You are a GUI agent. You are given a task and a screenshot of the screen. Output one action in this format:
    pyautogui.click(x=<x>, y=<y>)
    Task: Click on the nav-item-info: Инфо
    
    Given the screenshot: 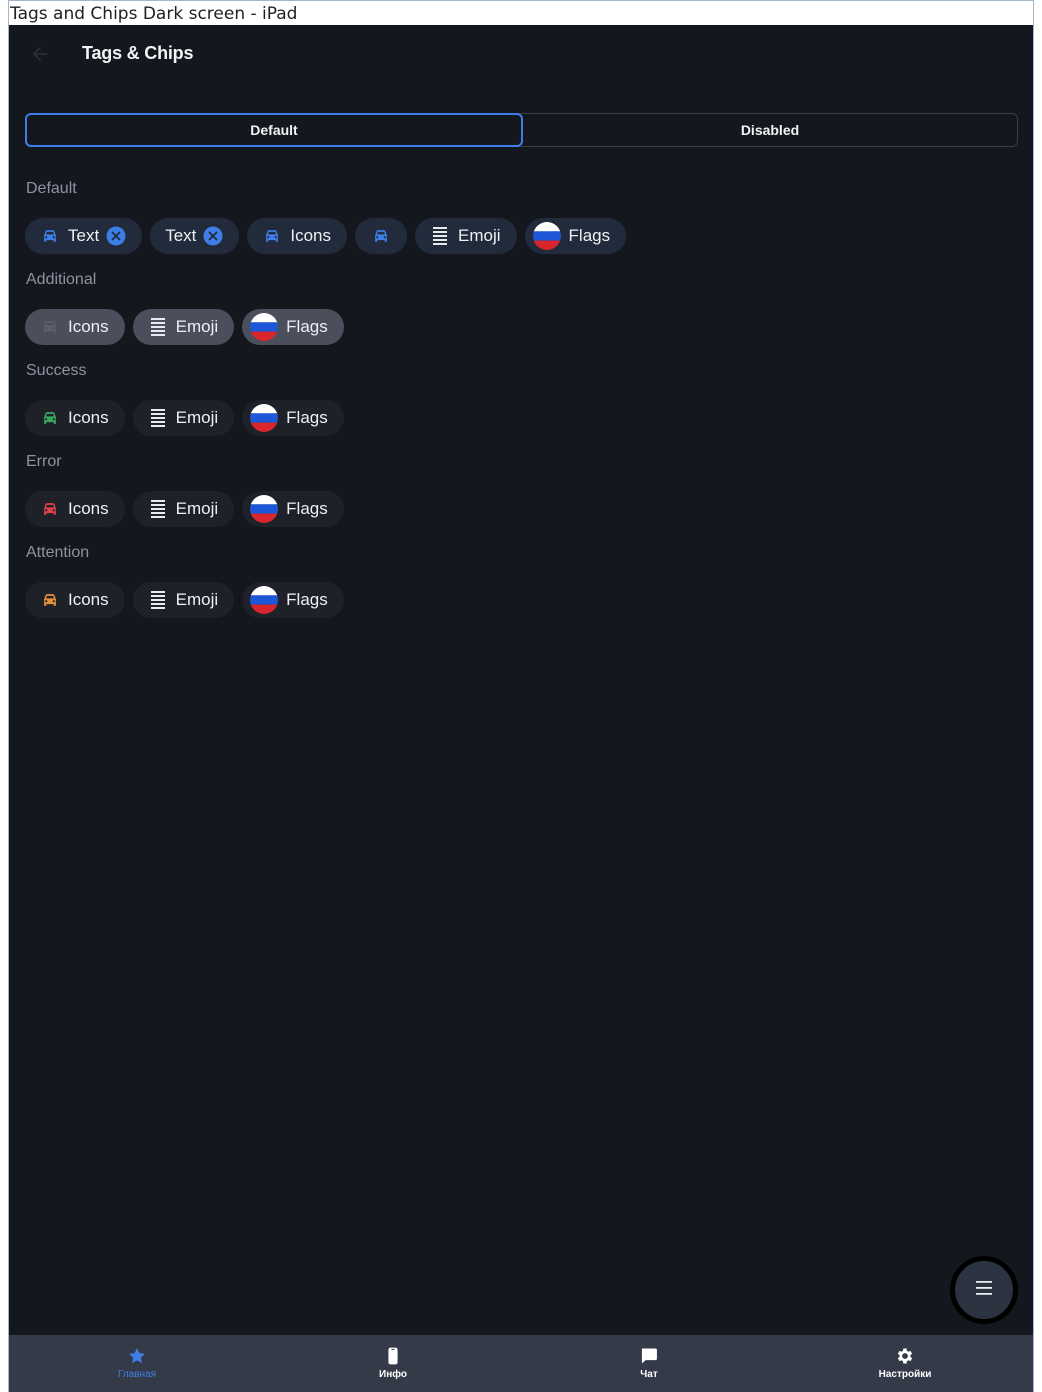 What is the action you would take?
    pyautogui.click(x=393, y=1363)
    